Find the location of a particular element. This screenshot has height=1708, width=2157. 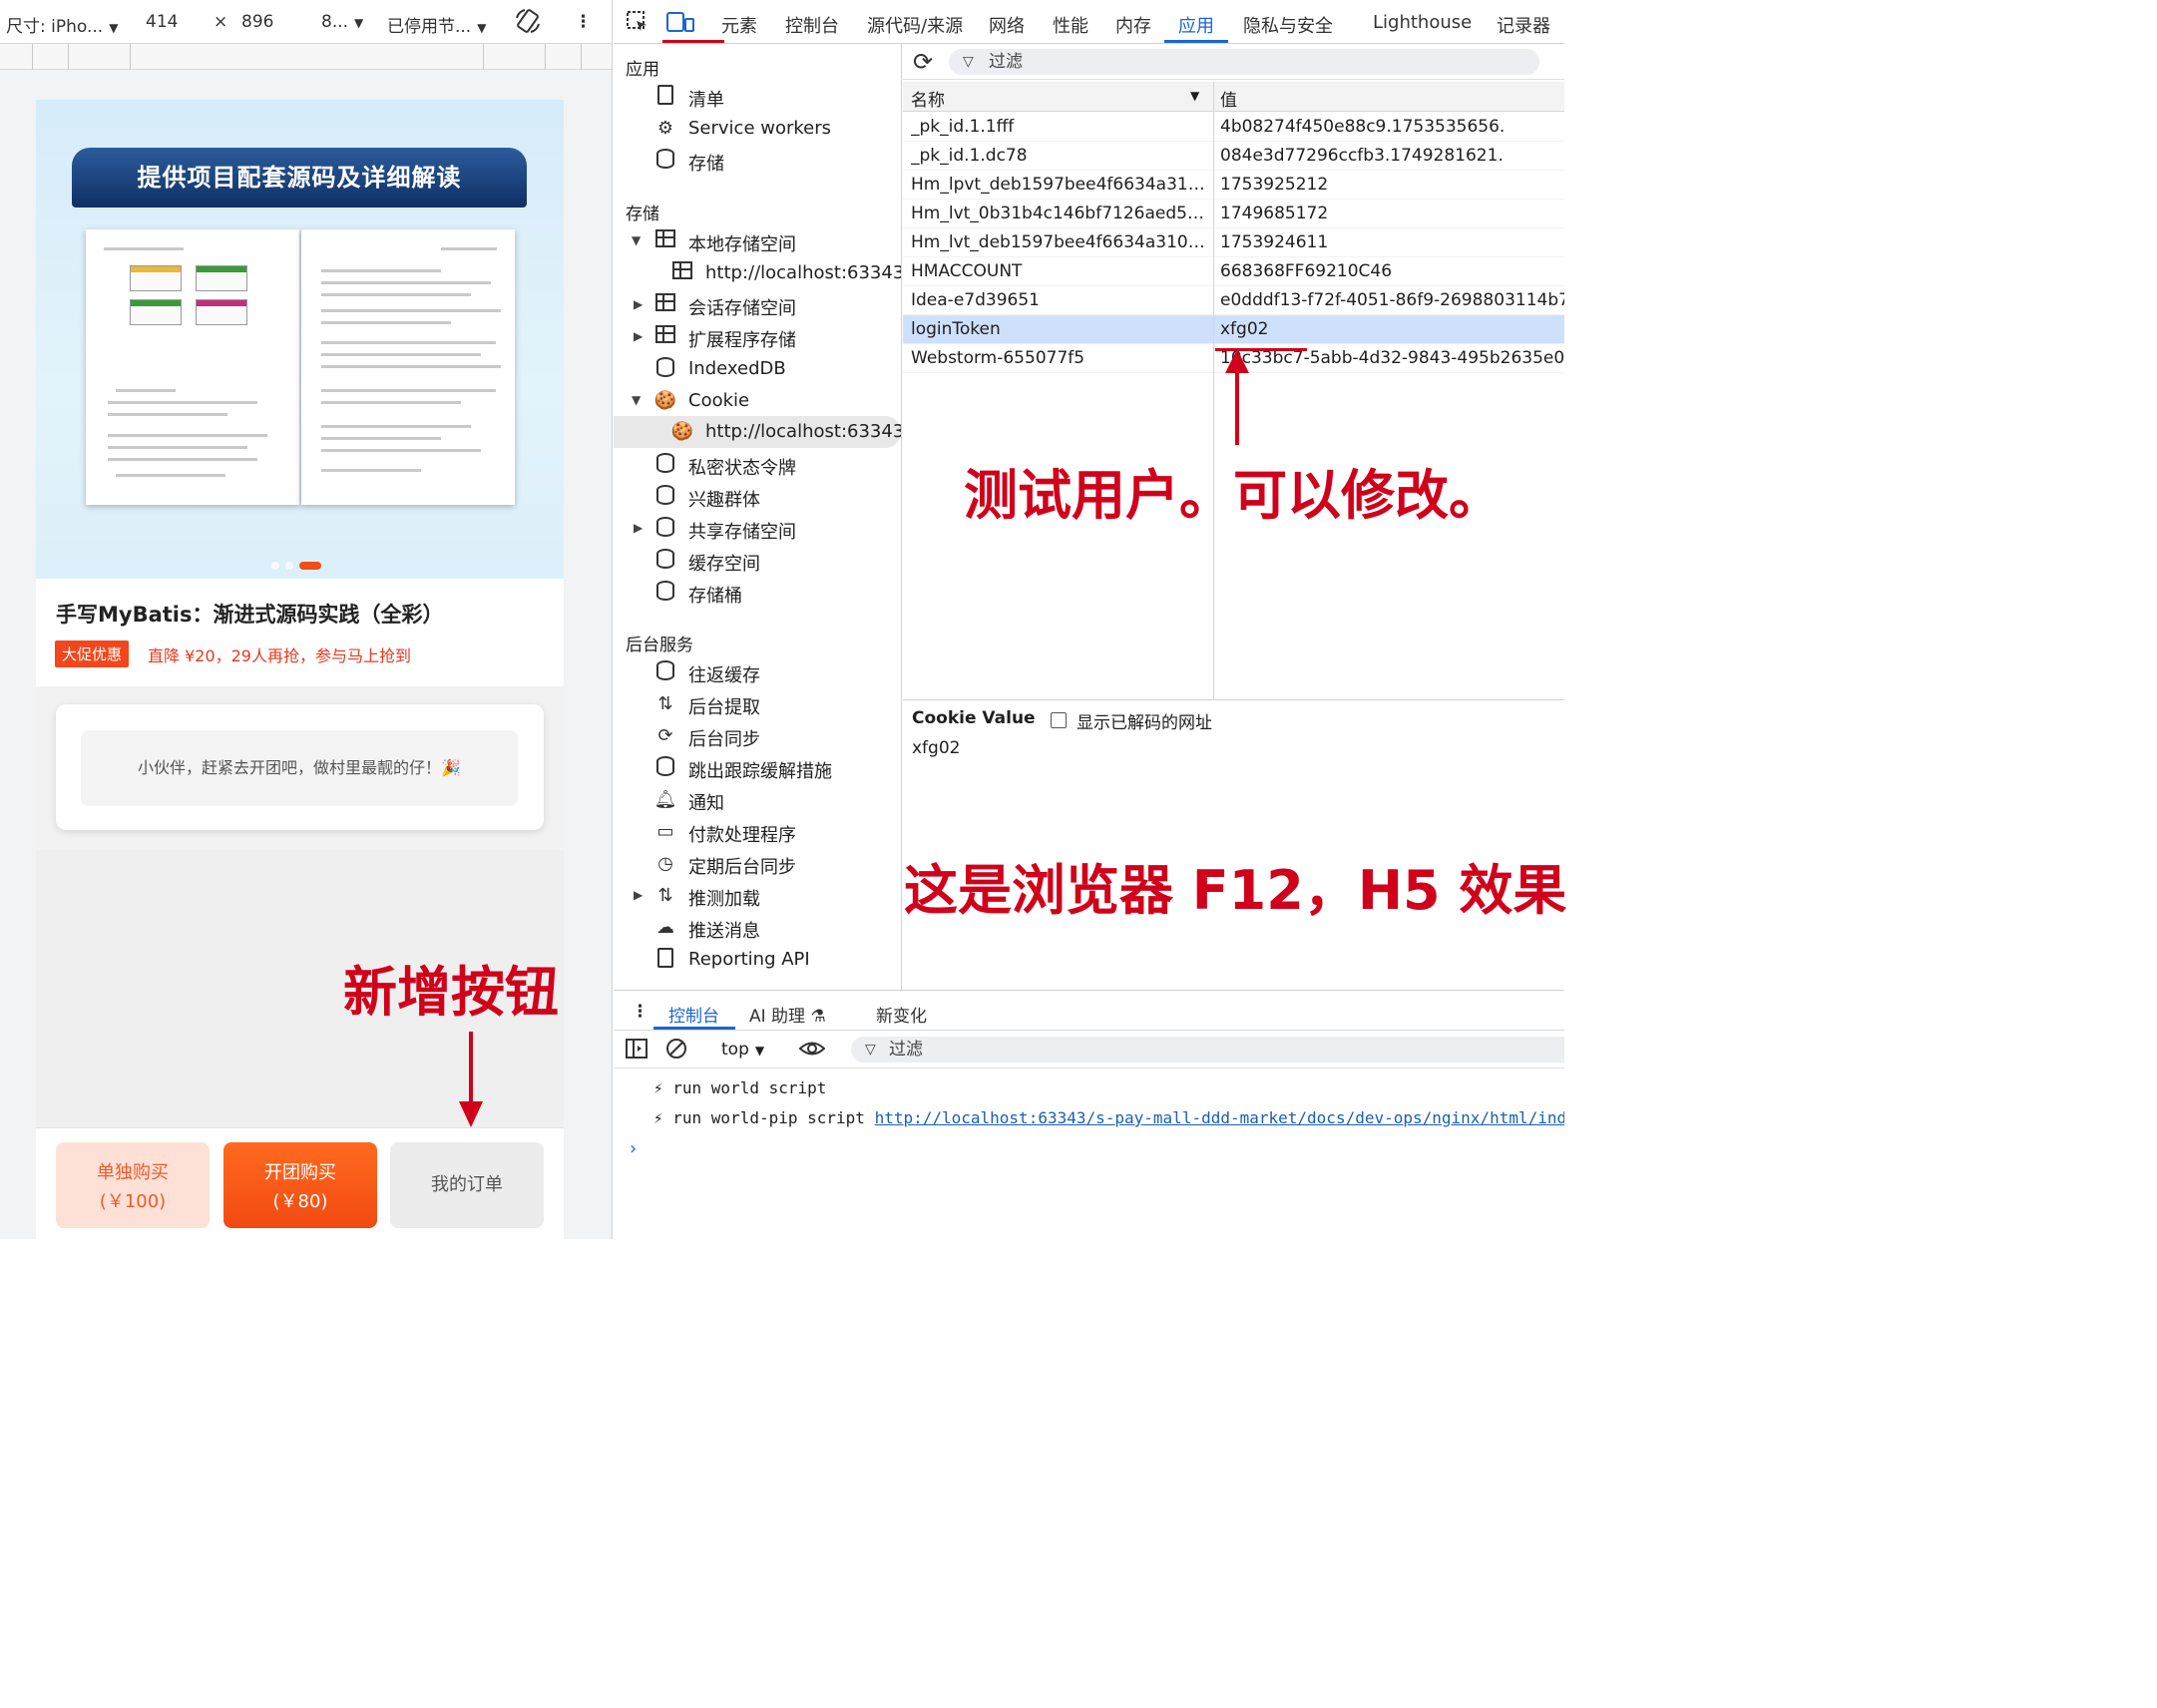

database-icon is located at coordinates (665, 161).